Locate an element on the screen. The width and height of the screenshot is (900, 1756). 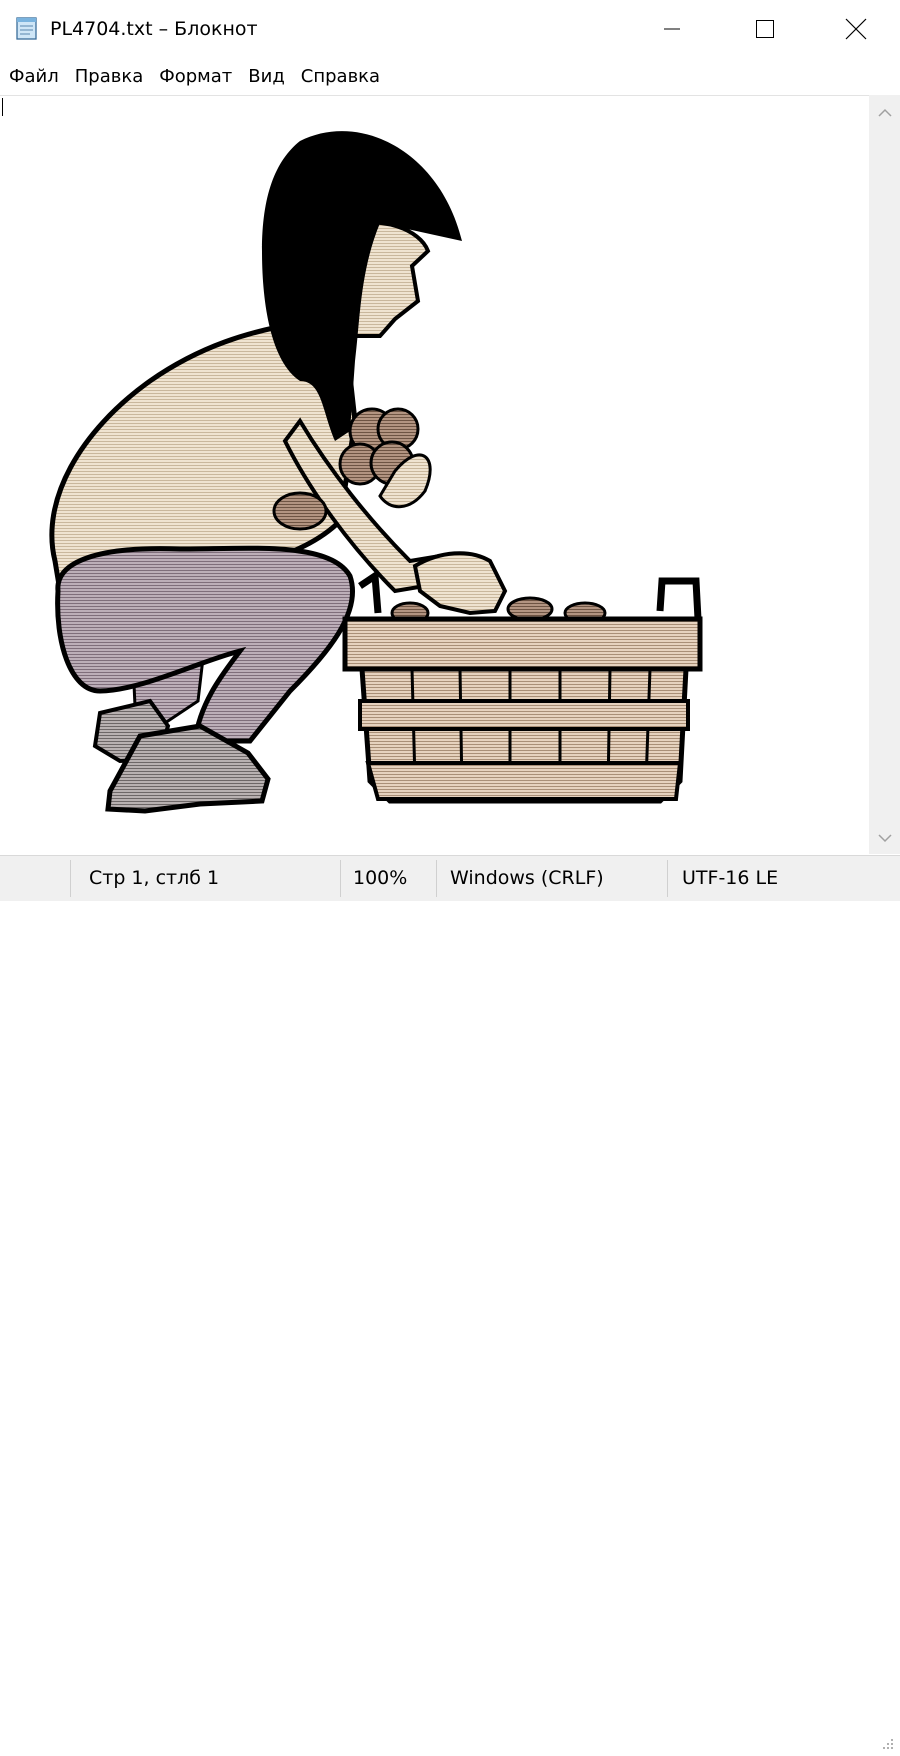
minimize-button is located at coordinates (672, 29).